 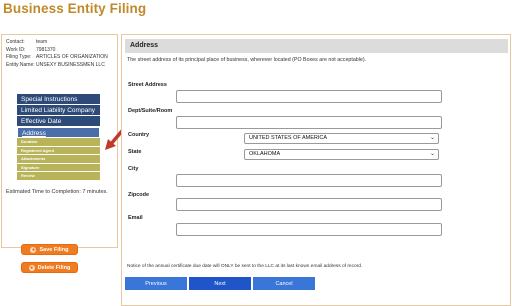 I want to click on country-select: UNITED STATES OF AMERICA ⌄, so click(x=341, y=138).